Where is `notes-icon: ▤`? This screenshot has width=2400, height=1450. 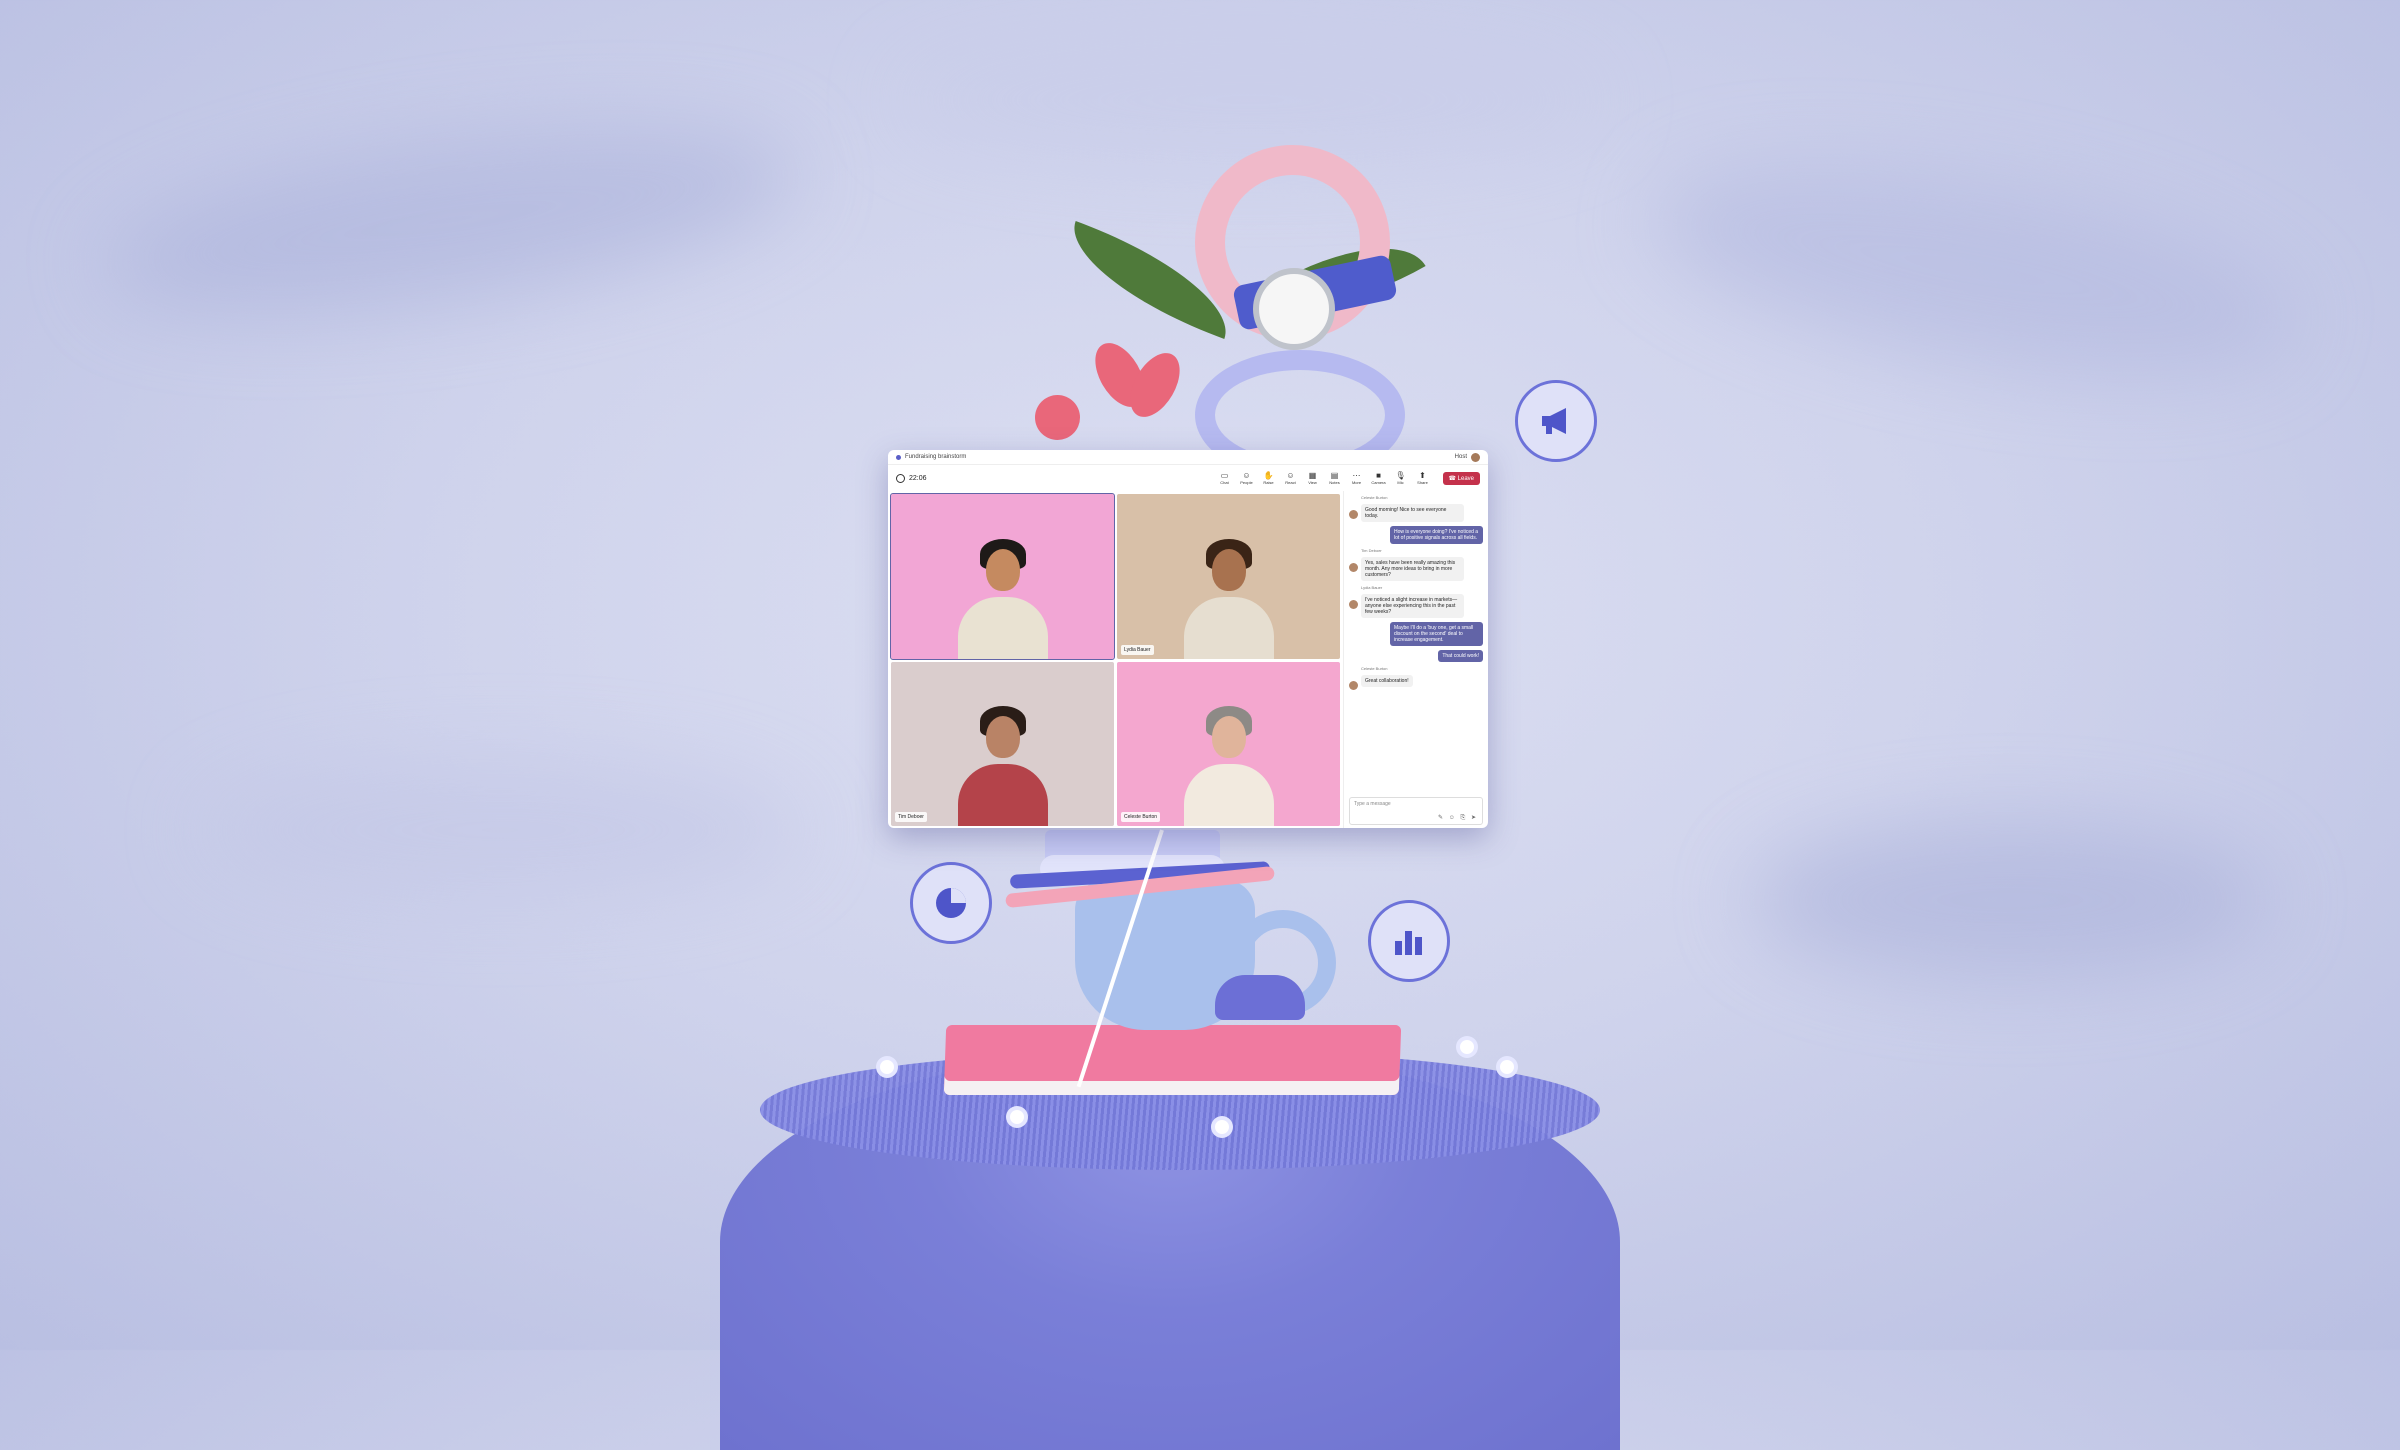 notes-icon: ▤ is located at coordinates (1334, 475).